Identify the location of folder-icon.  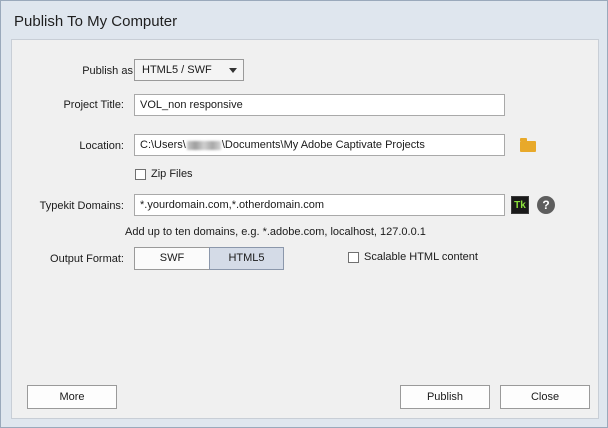
(528, 145).